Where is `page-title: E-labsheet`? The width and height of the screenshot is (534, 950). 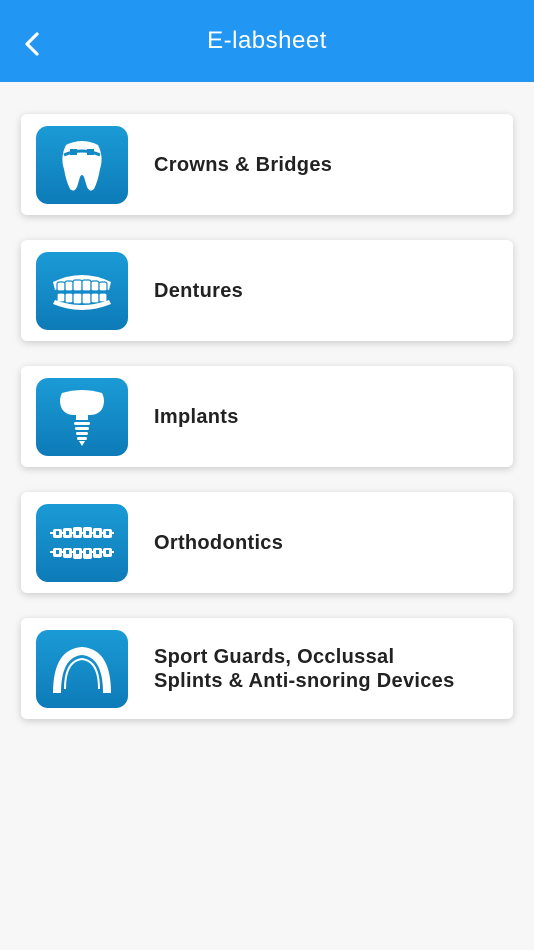 page-title: E-labsheet is located at coordinates (267, 40).